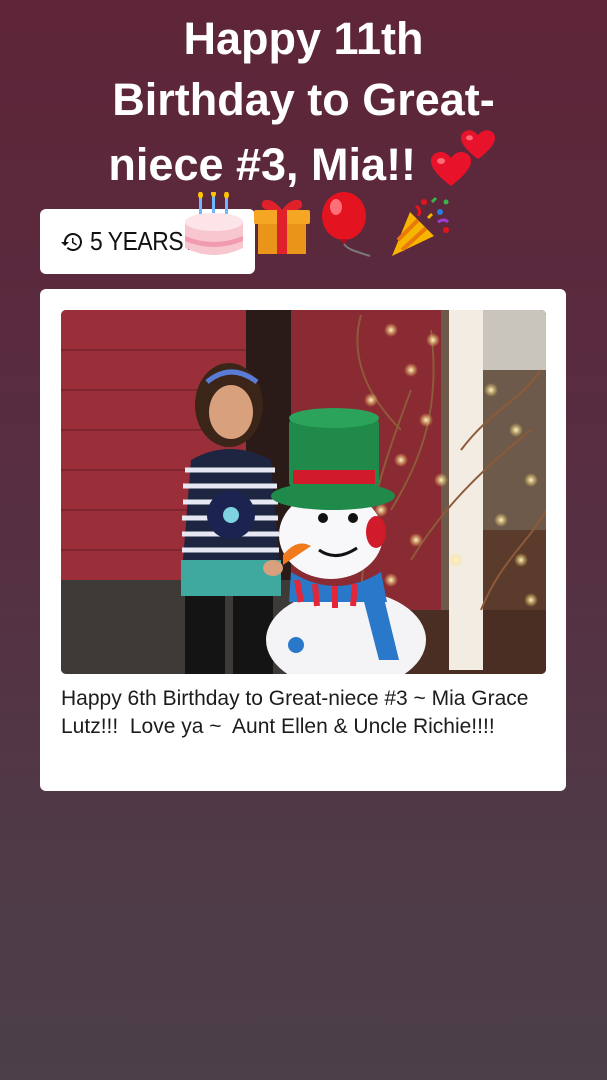  What do you see at coordinates (262, 164) in the screenshot?
I see `headline-line-3-text: niece #3, Mia!!` at bounding box center [262, 164].